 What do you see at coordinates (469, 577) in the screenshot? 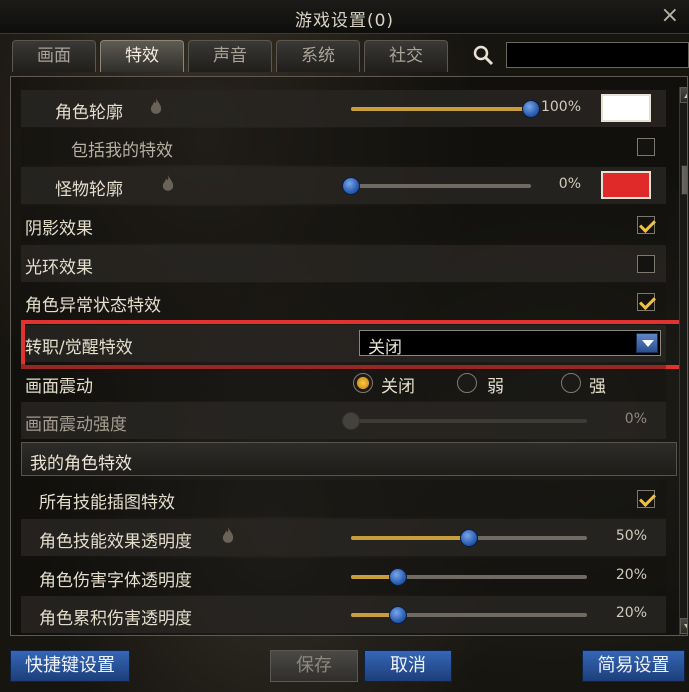
I see `damage-font-transparency-slider` at bounding box center [469, 577].